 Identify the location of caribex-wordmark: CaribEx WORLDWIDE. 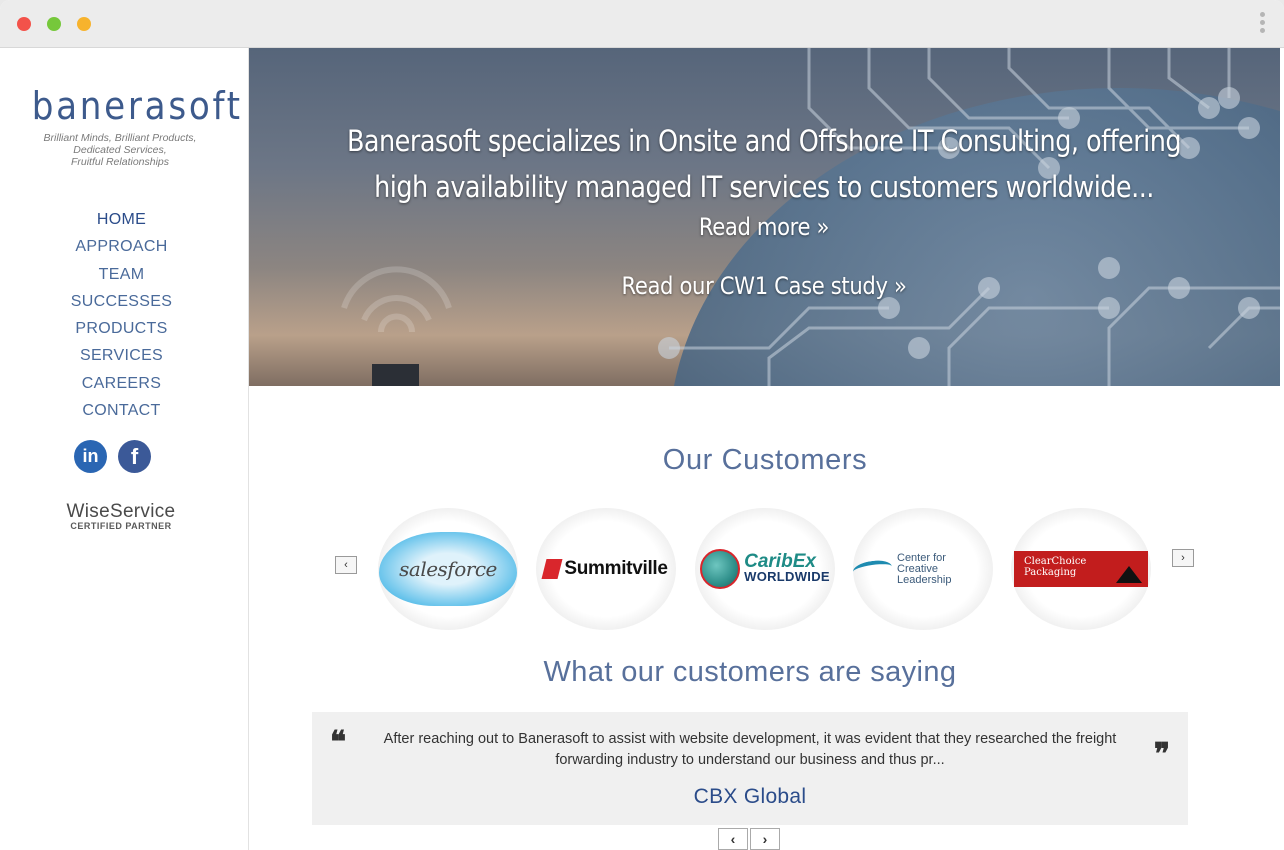
(787, 567).